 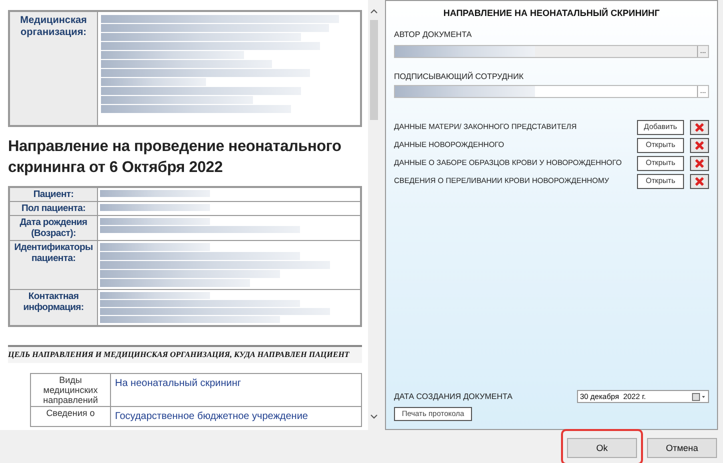 I want to click on table-label: Пол пациента:, so click(x=54, y=208).